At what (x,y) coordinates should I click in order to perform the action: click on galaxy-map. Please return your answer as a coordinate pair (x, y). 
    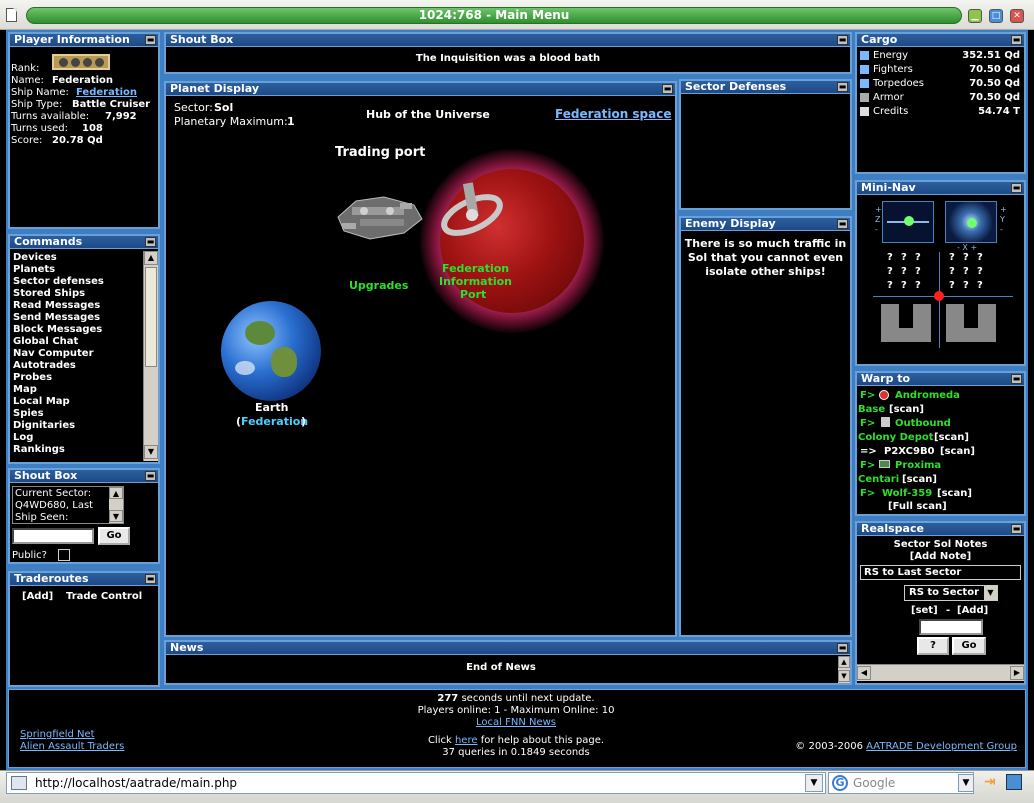
    Looking at the image, I should click on (971, 222).